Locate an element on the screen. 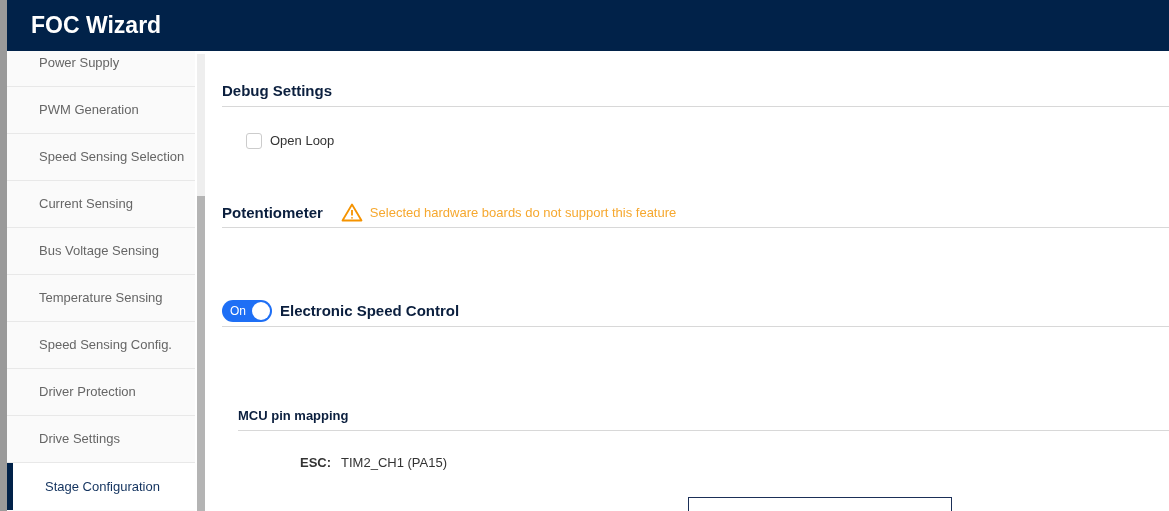 The height and width of the screenshot is (511, 1169). toggle-switch: On is located at coordinates (247, 311).